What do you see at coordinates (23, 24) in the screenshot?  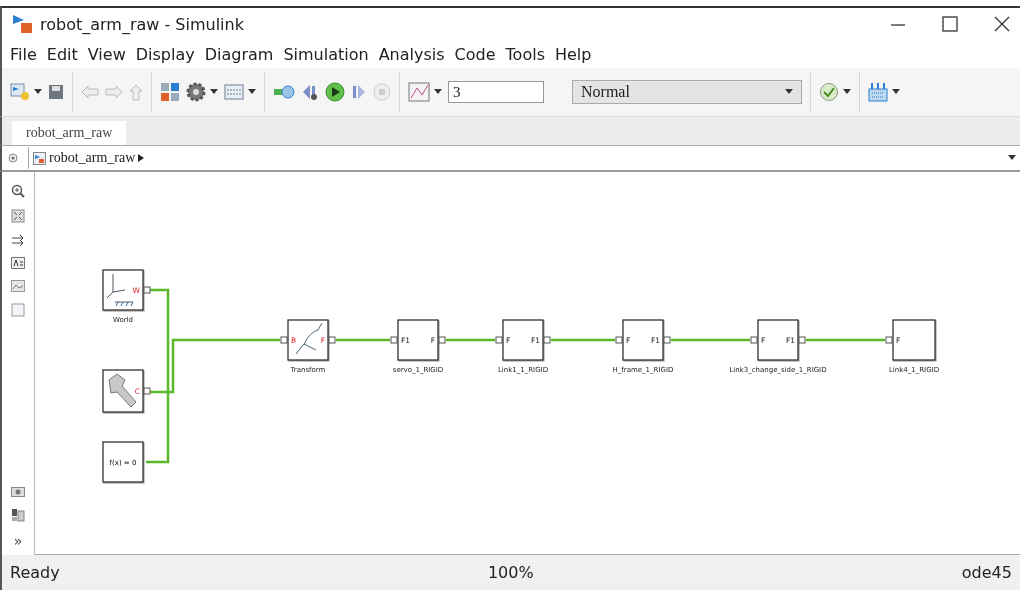 I see `app-icon` at bounding box center [23, 24].